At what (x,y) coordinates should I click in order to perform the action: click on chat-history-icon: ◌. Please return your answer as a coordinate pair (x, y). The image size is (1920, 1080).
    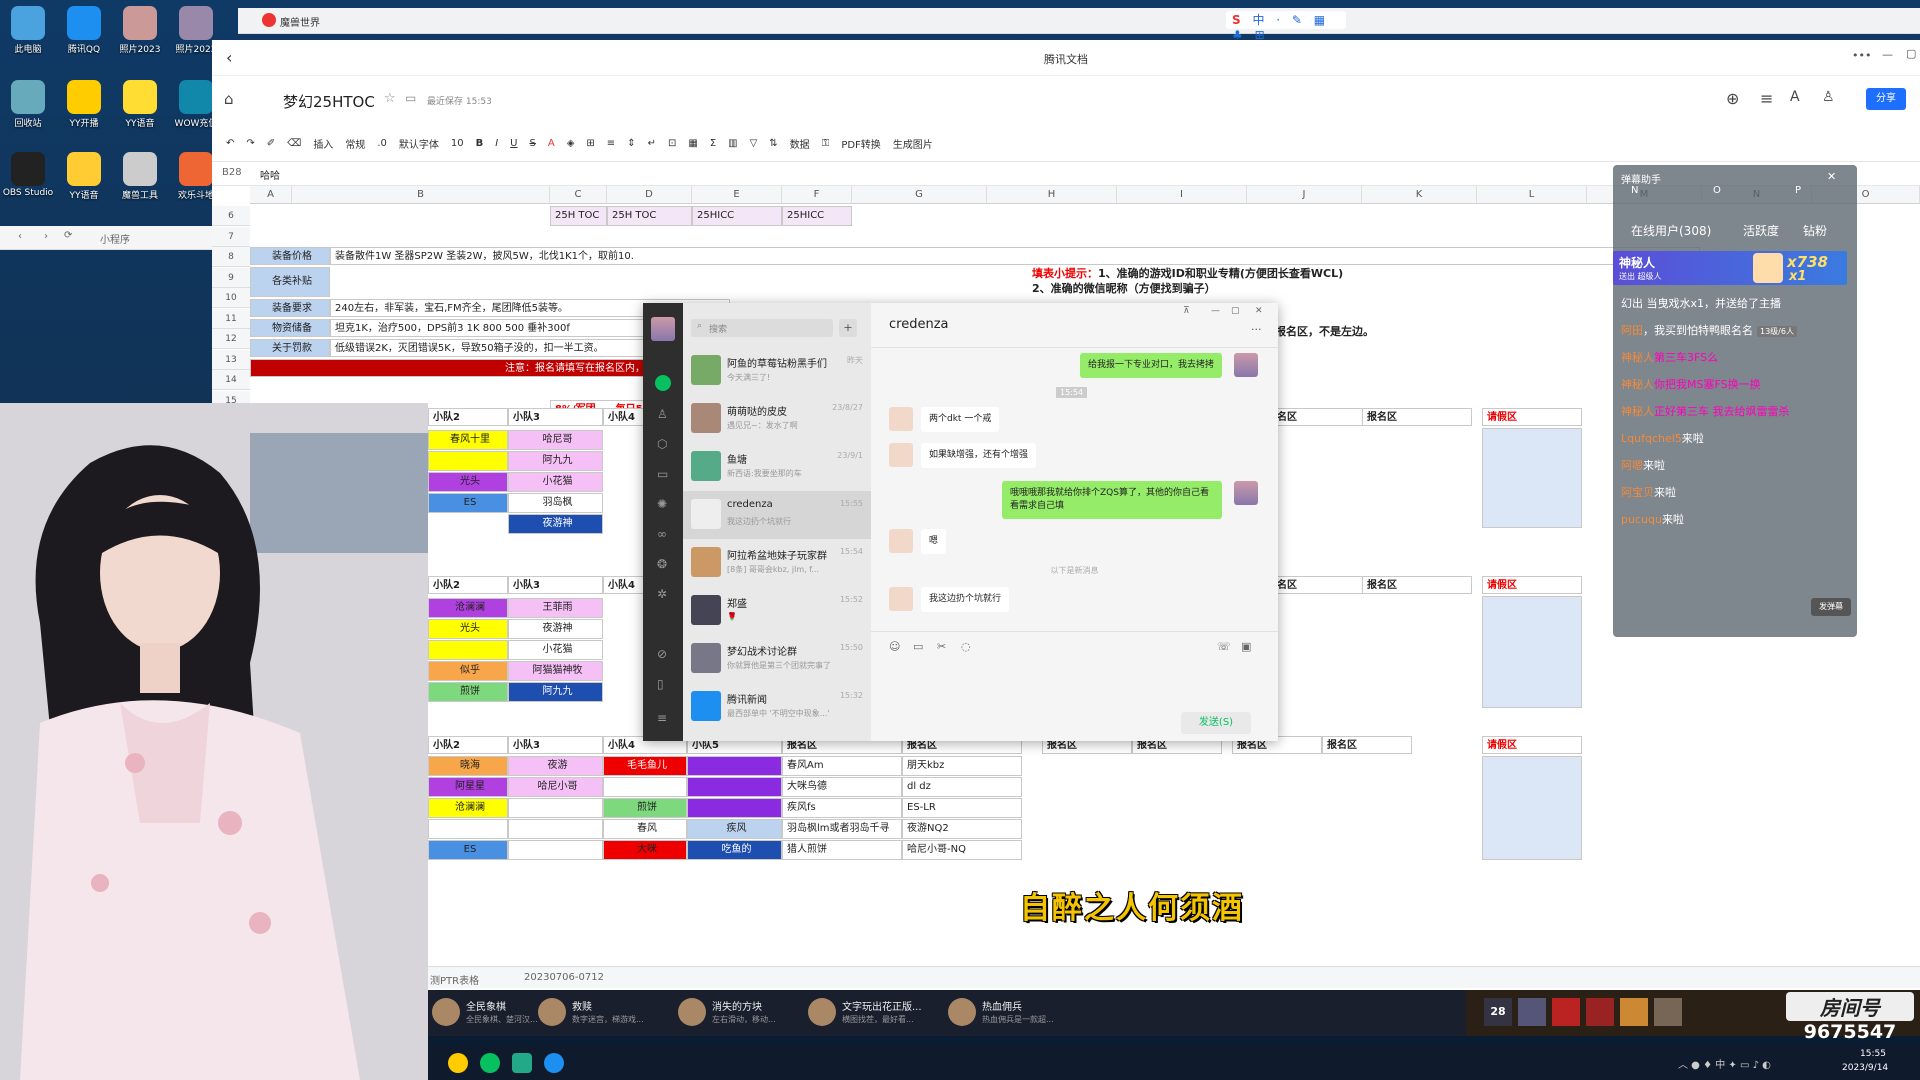
    Looking at the image, I should click on (966, 646).